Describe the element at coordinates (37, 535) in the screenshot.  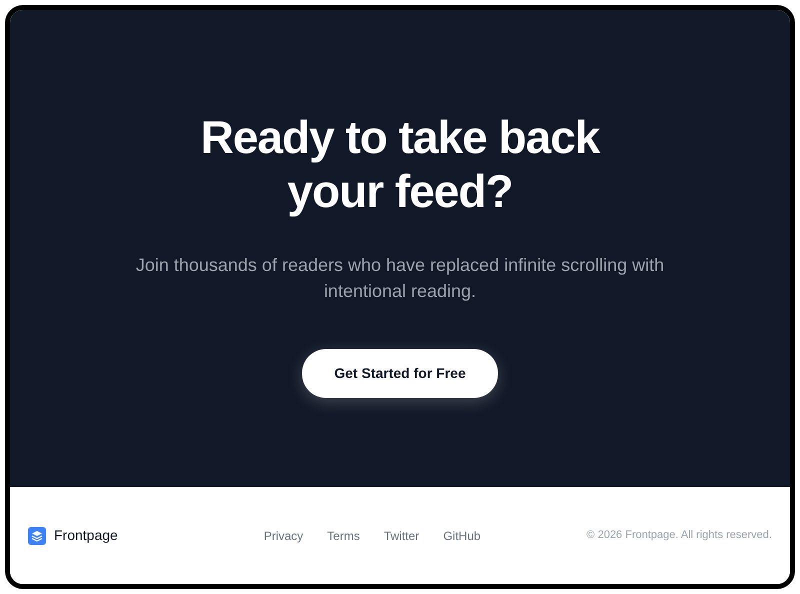
I see `logo-icon` at that location.